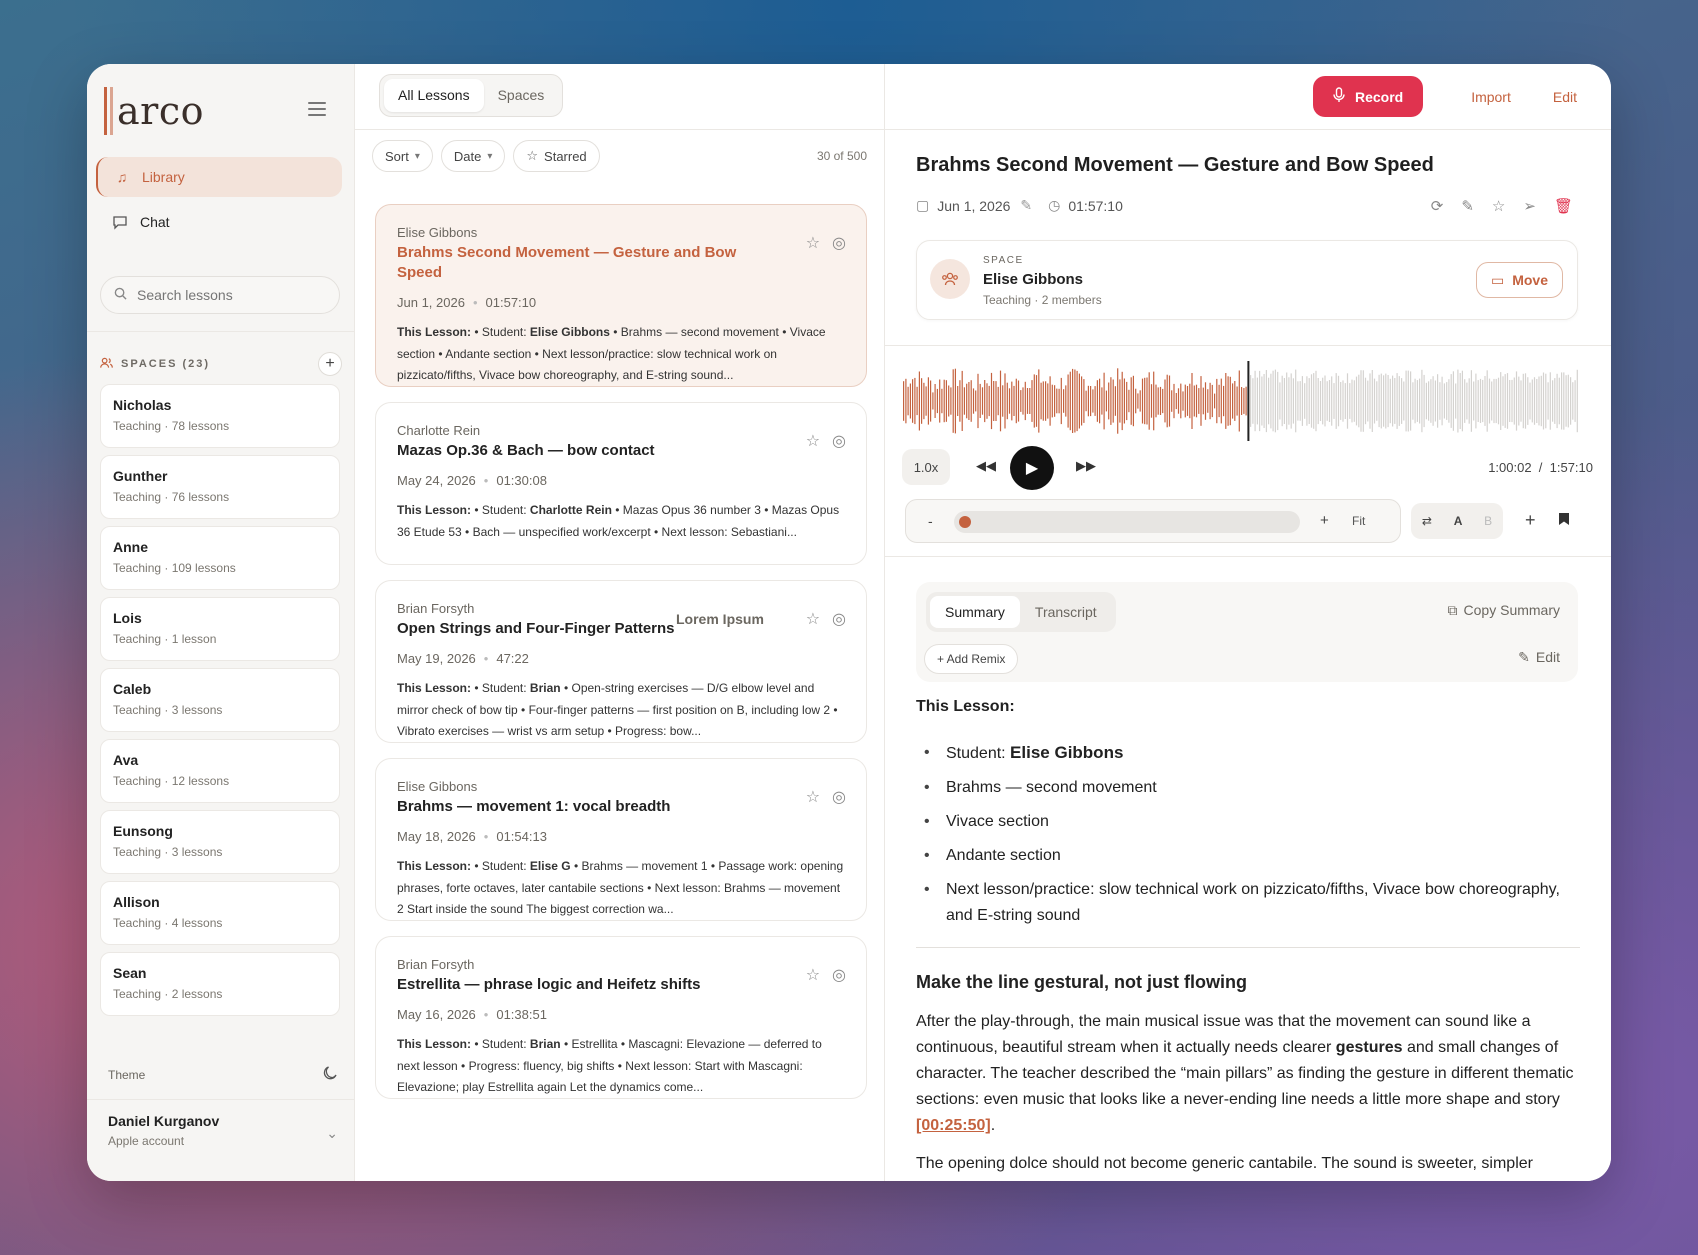 The width and height of the screenshot is (1698, 1255). I want to click on zoom-out-button: -, so click(930, 521).